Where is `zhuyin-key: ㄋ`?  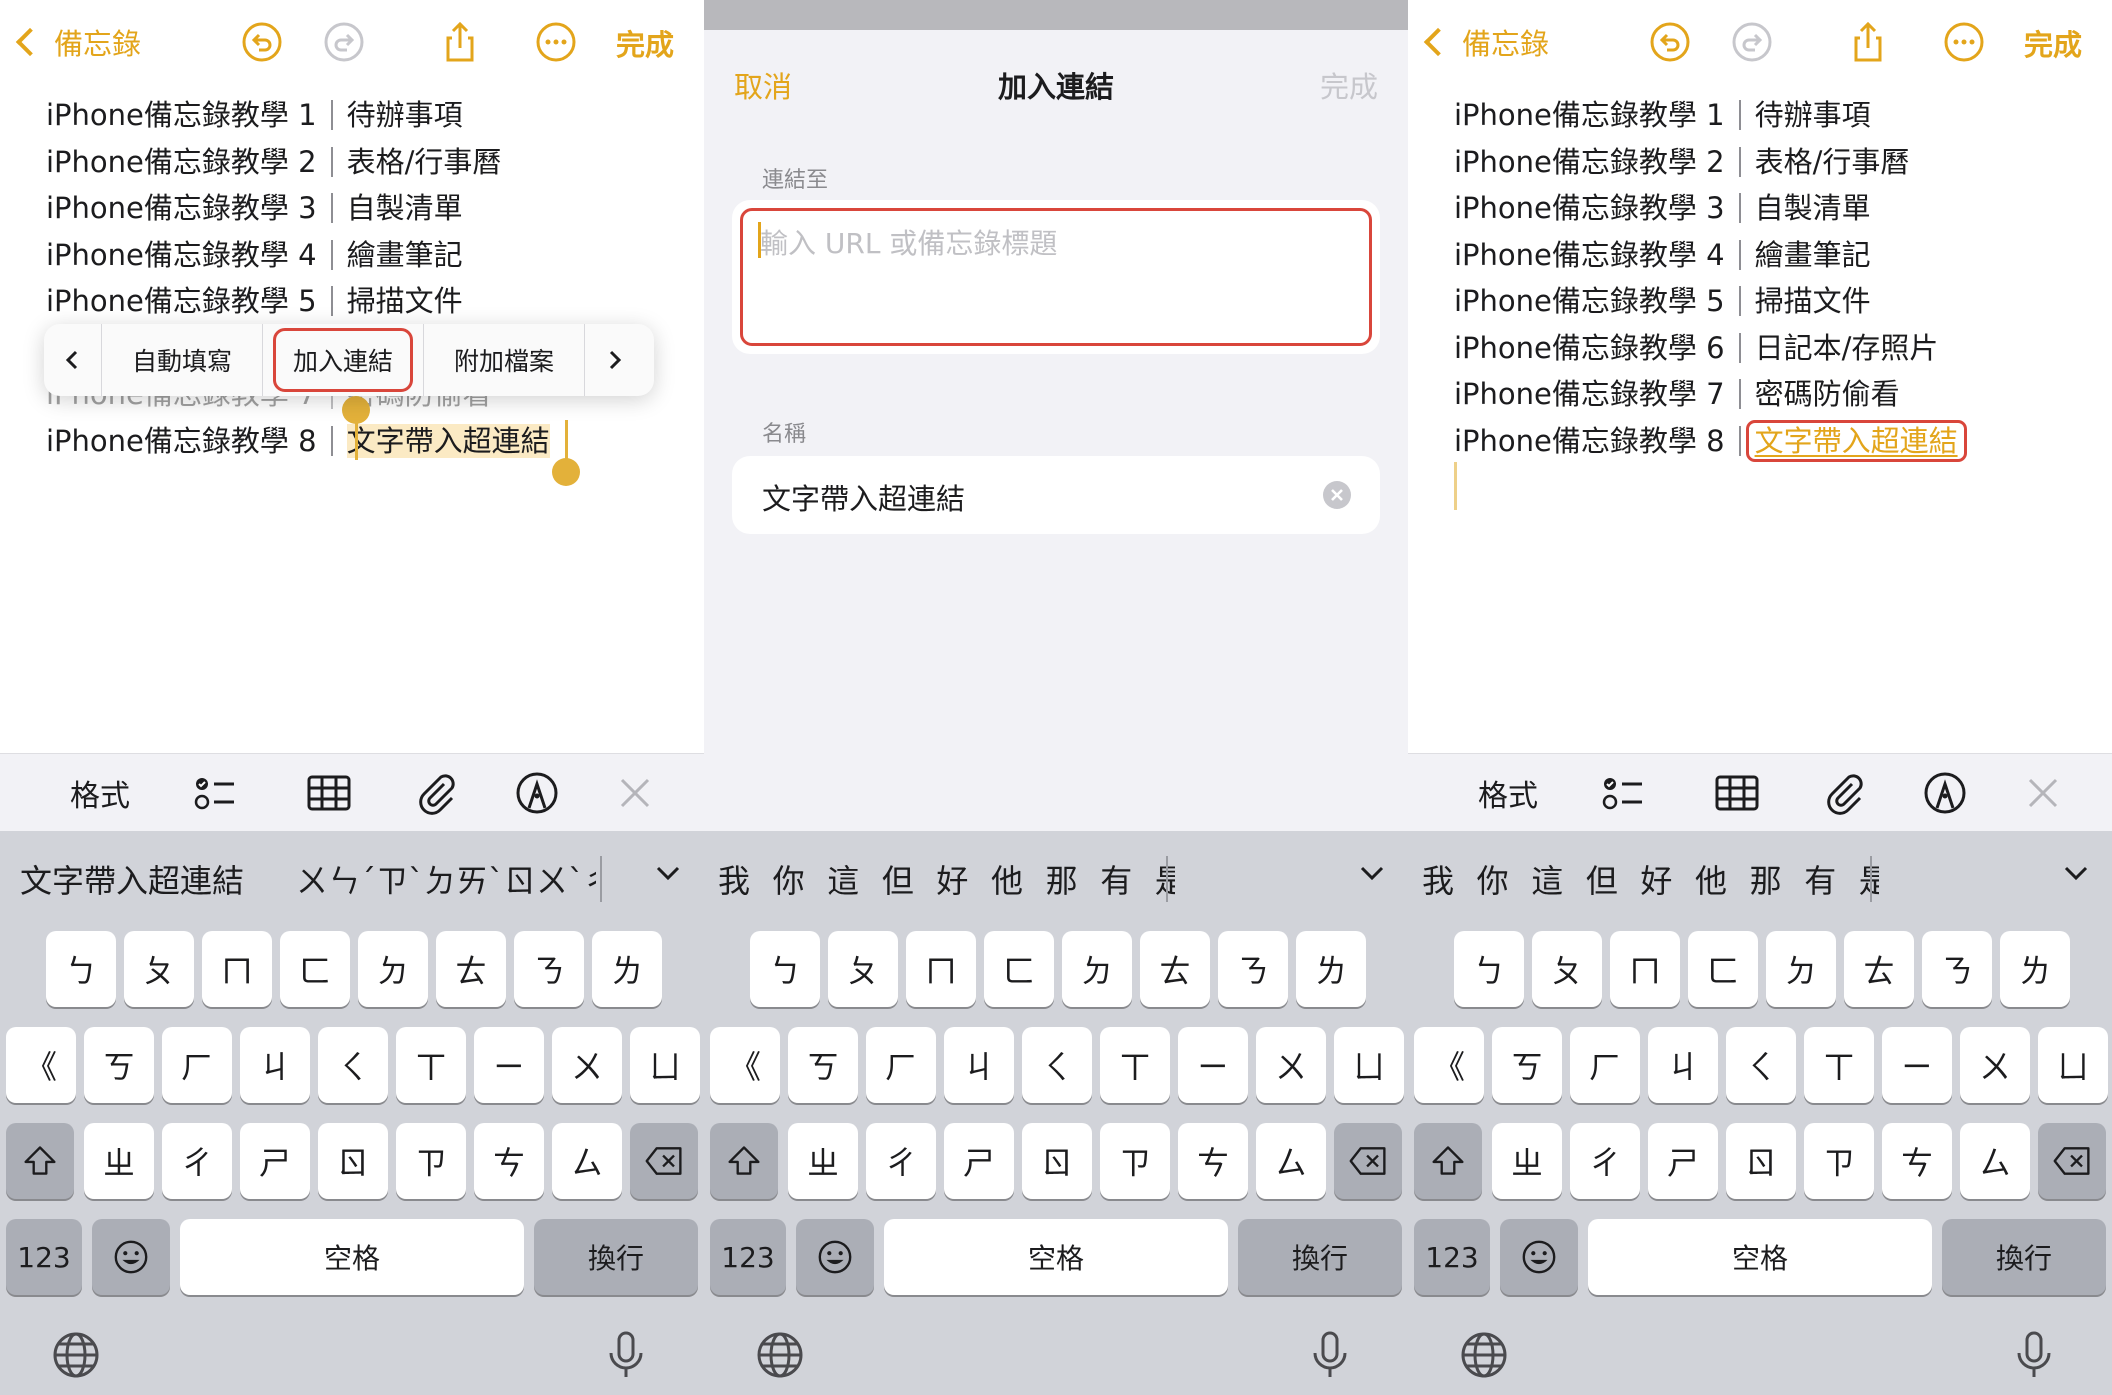
zhuyin-key: ㄋ is located at coordinates (1253, 969).